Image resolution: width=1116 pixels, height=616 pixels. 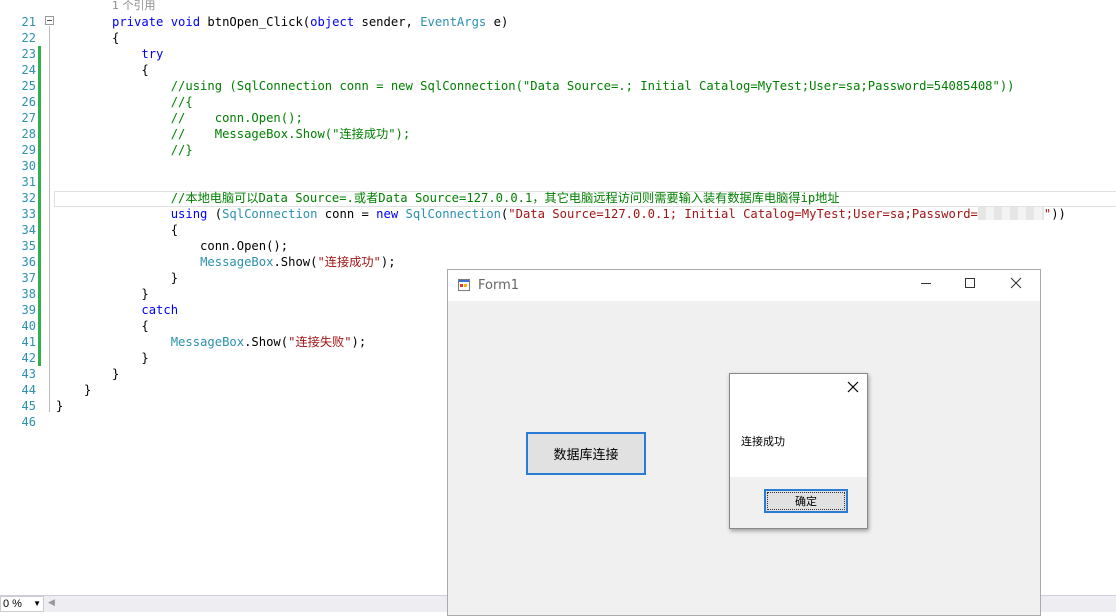 I want to click on code-text: try, so click(x=137, y=54).